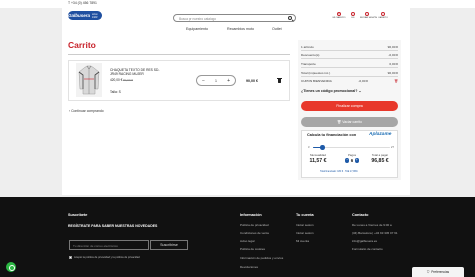 Image resolution: width=475 pixels, height=277 pixels. What do you see at coordinates (367, 249) in the screenshot?
I see `footer-contact-line: Formulario de contacto` at bounding box center [367, 249].